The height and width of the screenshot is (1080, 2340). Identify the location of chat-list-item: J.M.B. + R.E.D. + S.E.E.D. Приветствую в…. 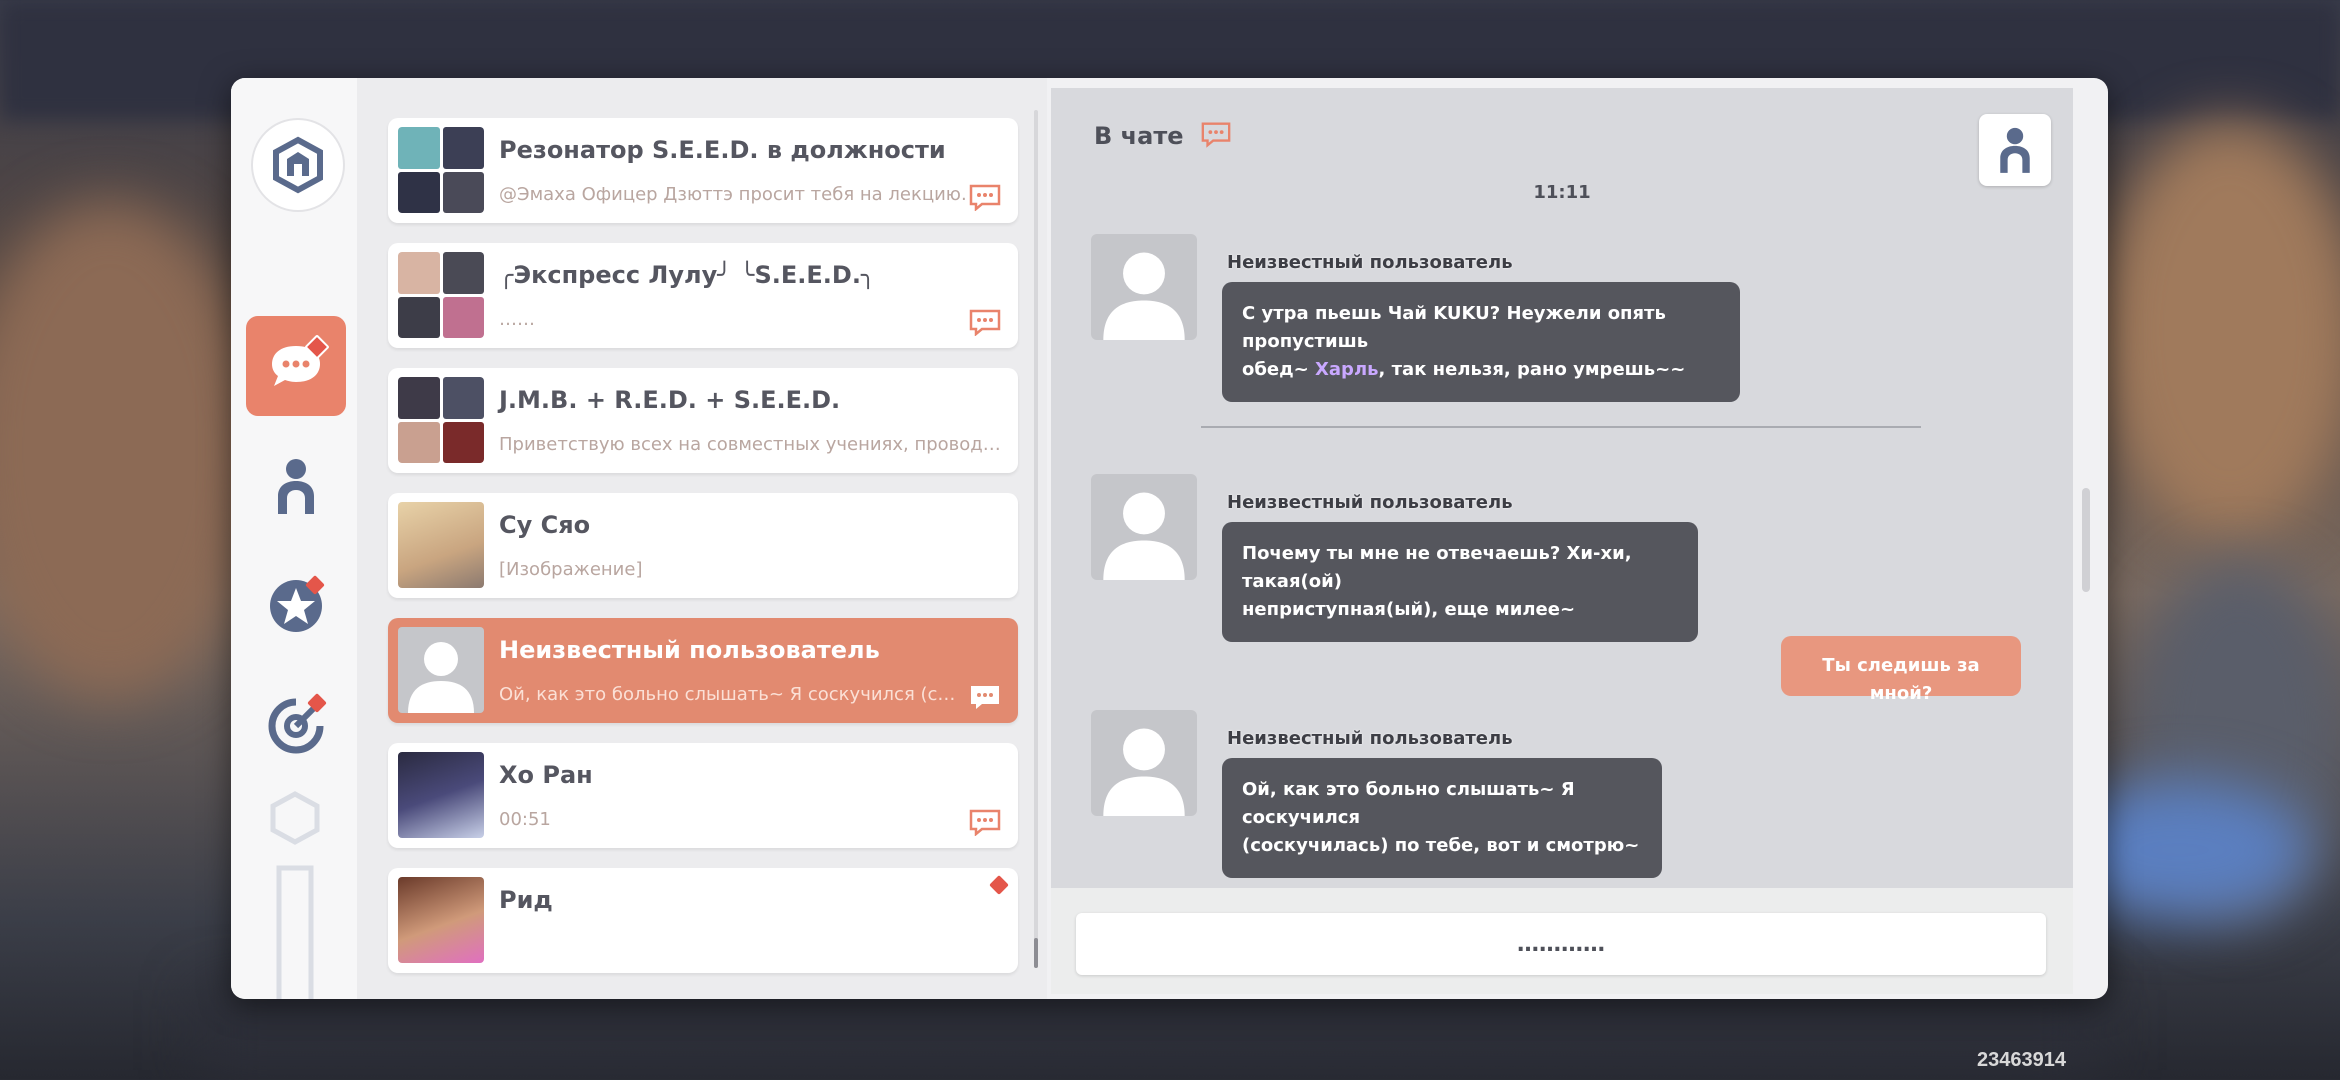
(703, 420).